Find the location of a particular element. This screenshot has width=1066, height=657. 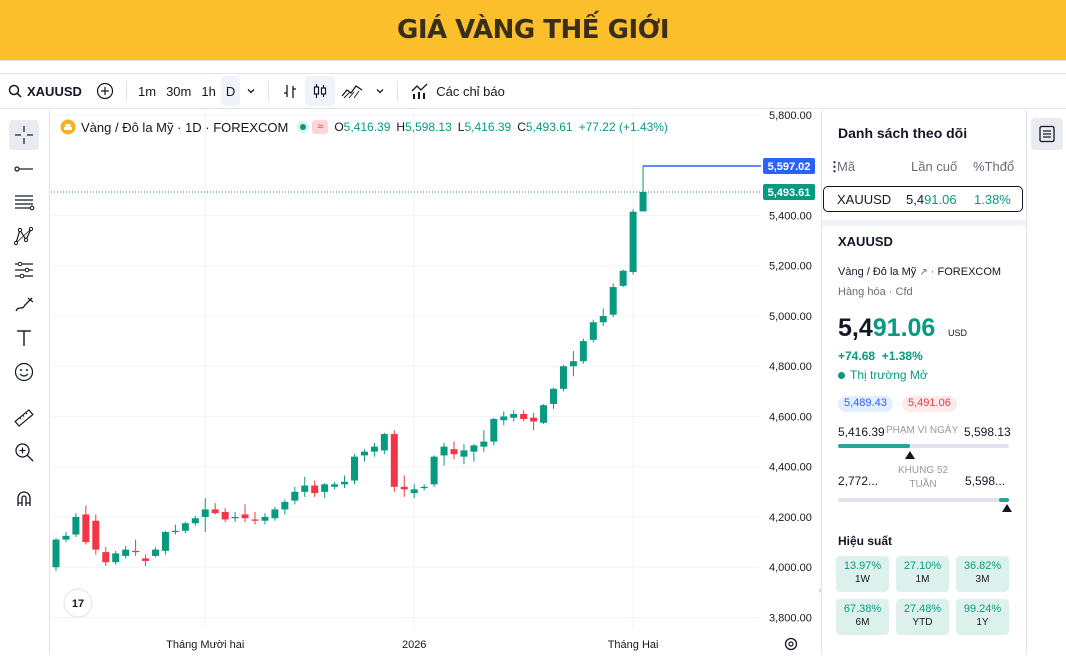

interval-30m: 30m is located at coordinates (178, 91).